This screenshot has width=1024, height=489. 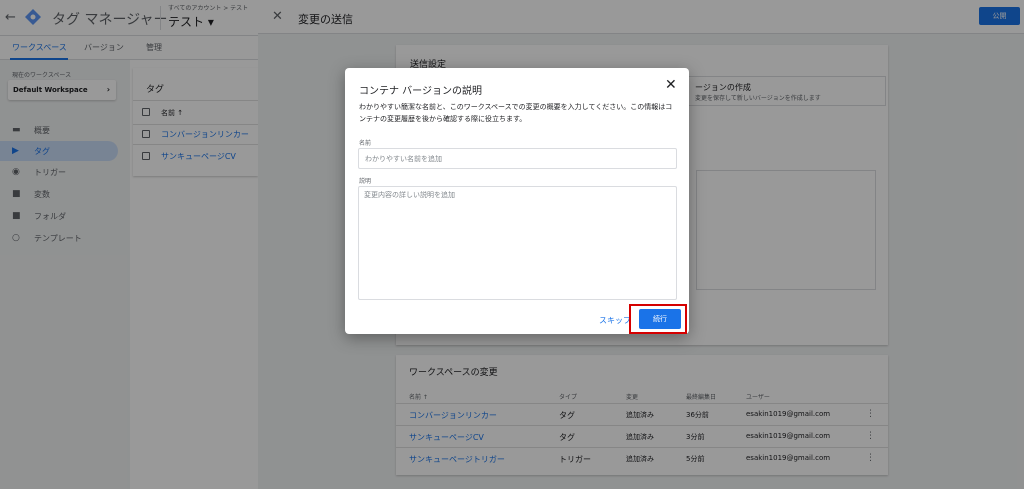 What do you see at coordinates (660, 319) in the screenshot?
I see `continue-button: 続行` at bounding box center [660, 319].